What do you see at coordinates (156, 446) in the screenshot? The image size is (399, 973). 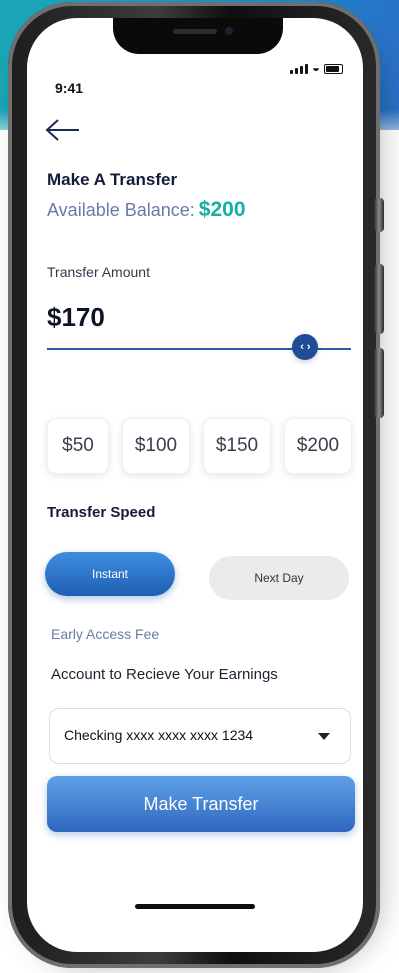 I see `quick-amount-100: $100` at bounding box center [156, 446].